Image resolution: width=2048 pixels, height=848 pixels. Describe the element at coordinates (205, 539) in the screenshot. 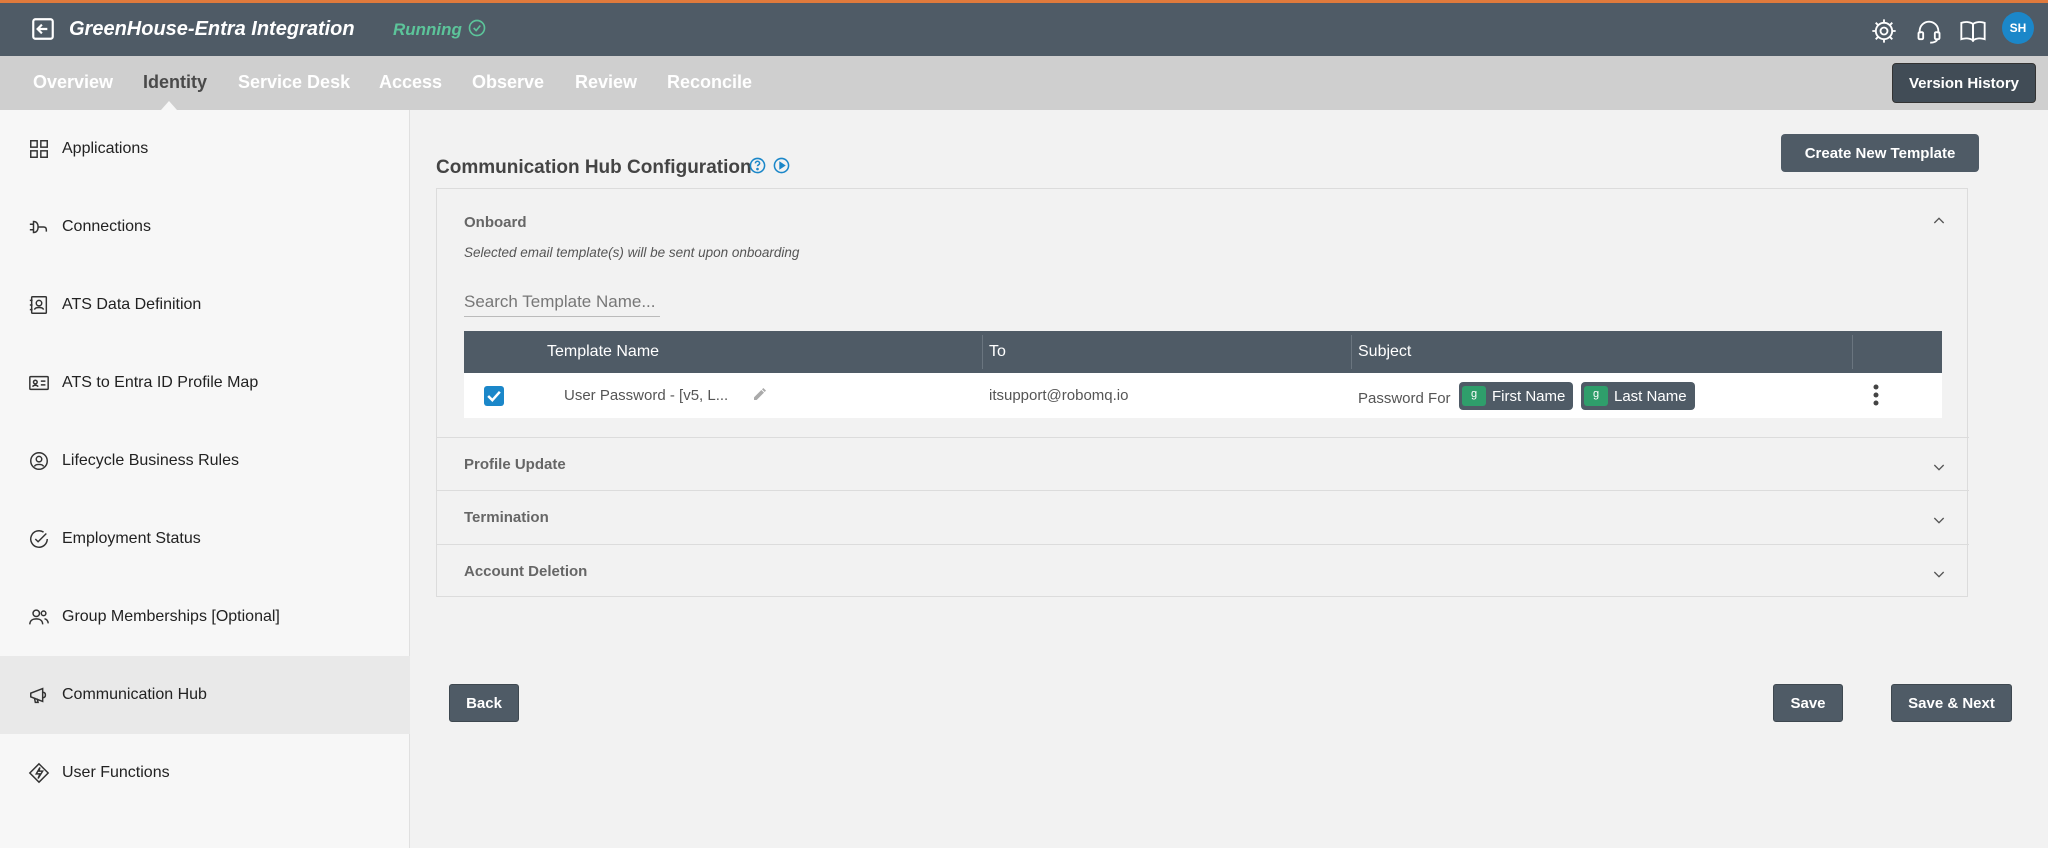

I see `sidebar-item-employment-status: Employment Status` at that location.